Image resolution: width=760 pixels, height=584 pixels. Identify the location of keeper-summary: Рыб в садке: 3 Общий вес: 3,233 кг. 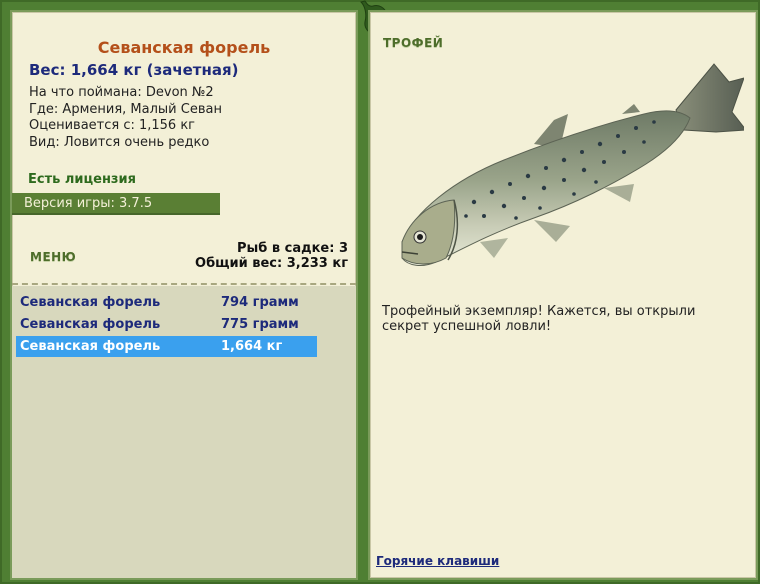
(271, 256).